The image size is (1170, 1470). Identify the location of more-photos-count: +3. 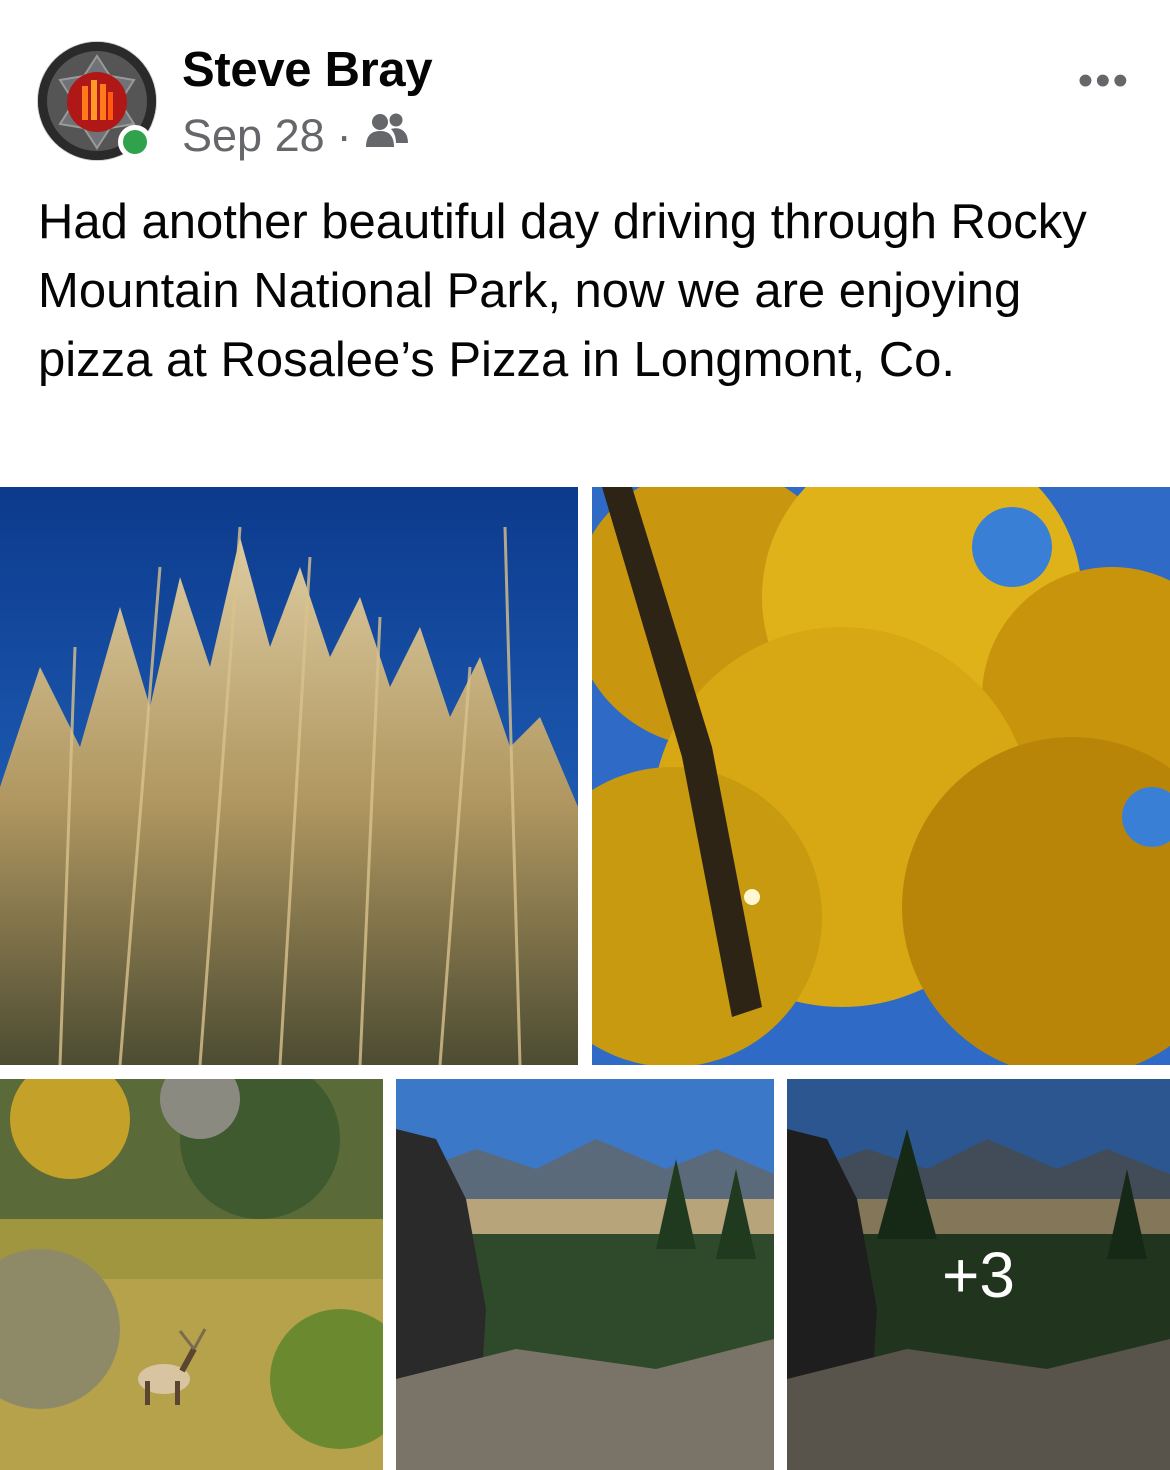
(978, 1274).